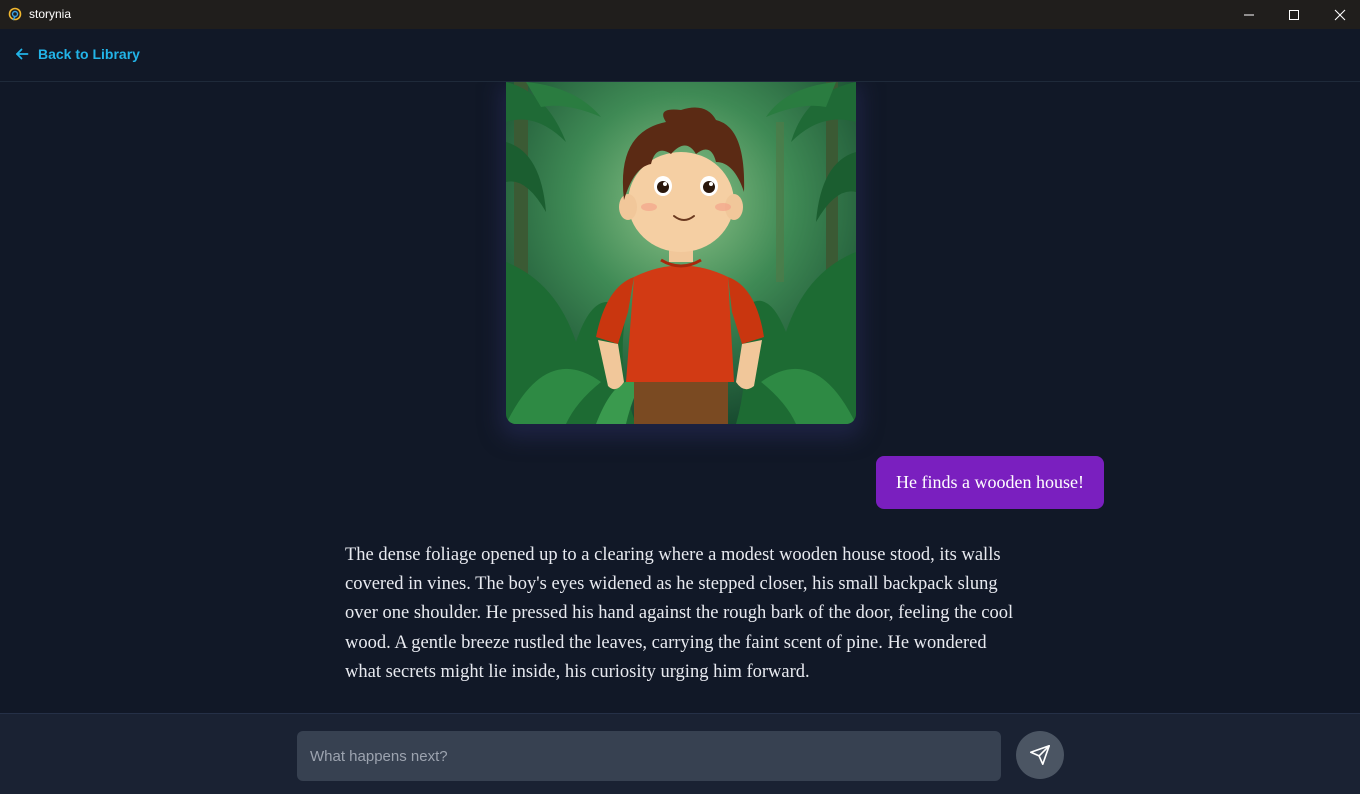 The height and width of the screenshot is (794, 1360). Describe the element at coordinates (680, 14) in the screenshot. I see `window-titlebar: storynia` at that location.